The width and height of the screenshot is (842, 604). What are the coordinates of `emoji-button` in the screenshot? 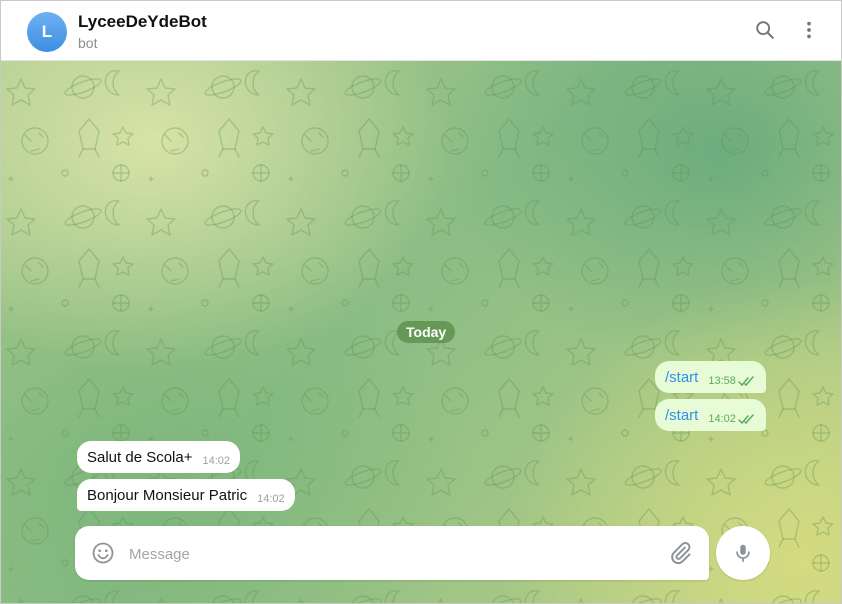 It's located at (103, 553).